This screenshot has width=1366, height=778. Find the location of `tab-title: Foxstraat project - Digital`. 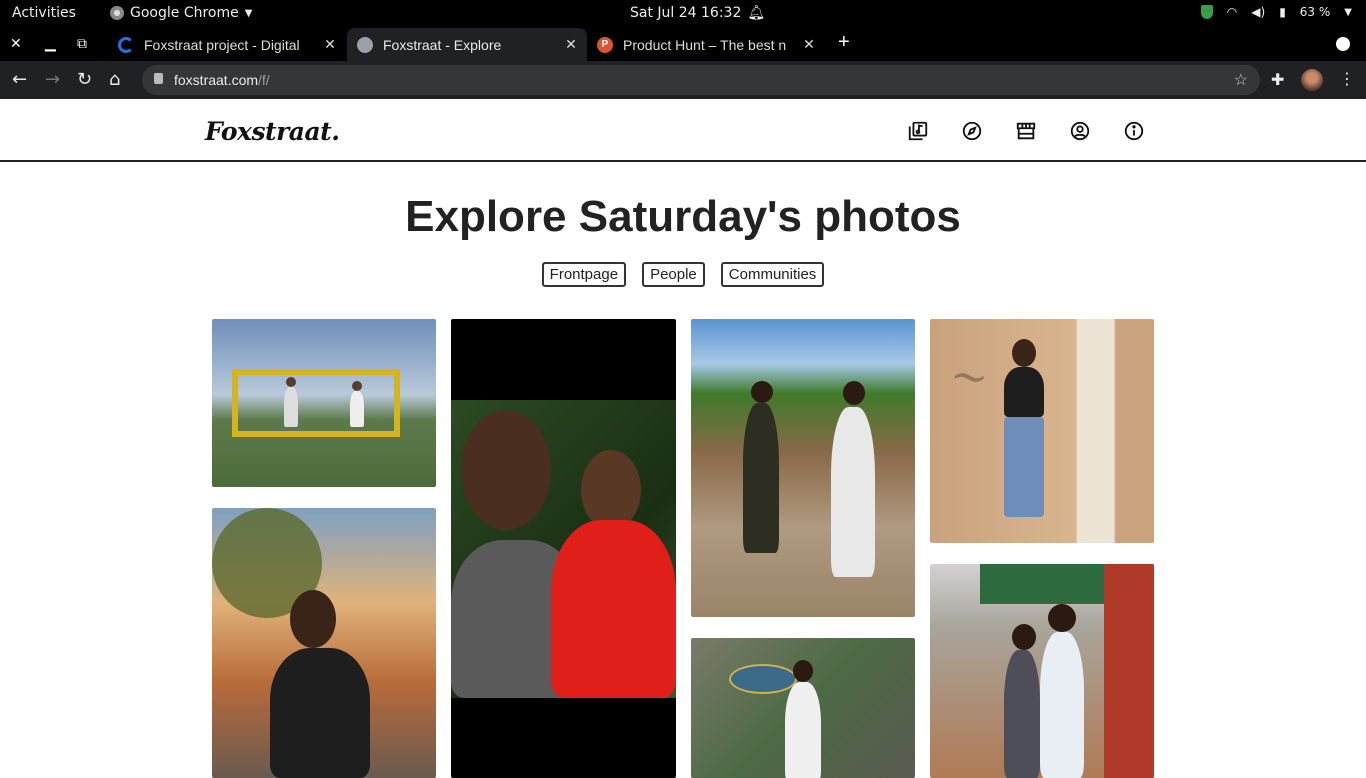

tab-title: Foxstraat project - Digital is located at coordinates (222, 44).